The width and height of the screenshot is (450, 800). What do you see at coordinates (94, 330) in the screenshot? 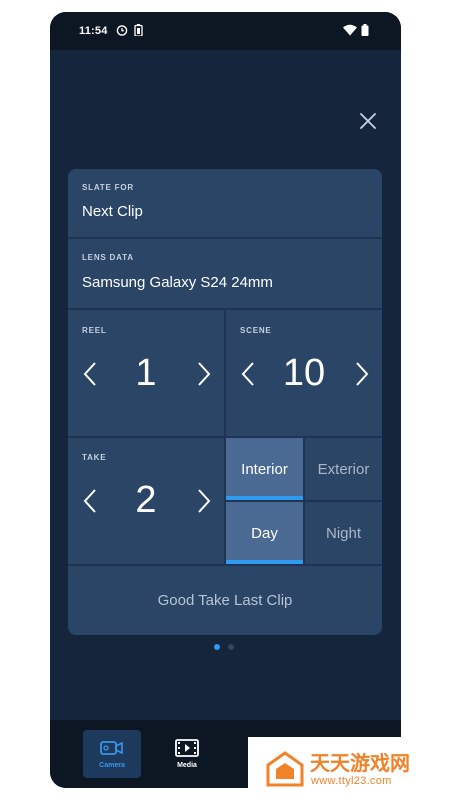
I see `reel-label: REEL` at bounding box center [94, 330].